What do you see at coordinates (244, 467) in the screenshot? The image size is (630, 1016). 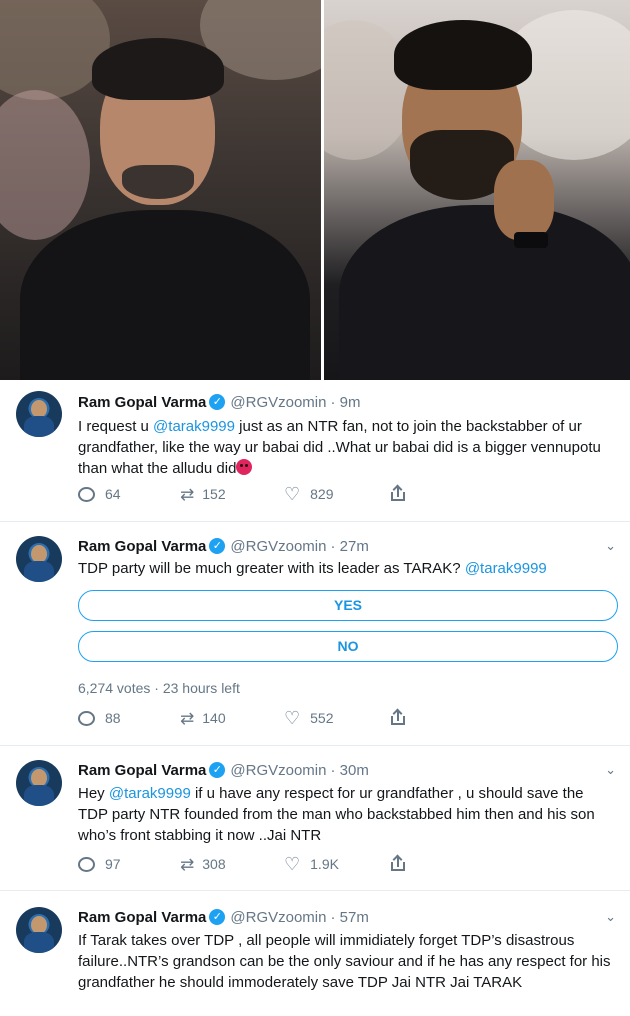 I see `angry-face-emoji` at bounding box center [244, 467].